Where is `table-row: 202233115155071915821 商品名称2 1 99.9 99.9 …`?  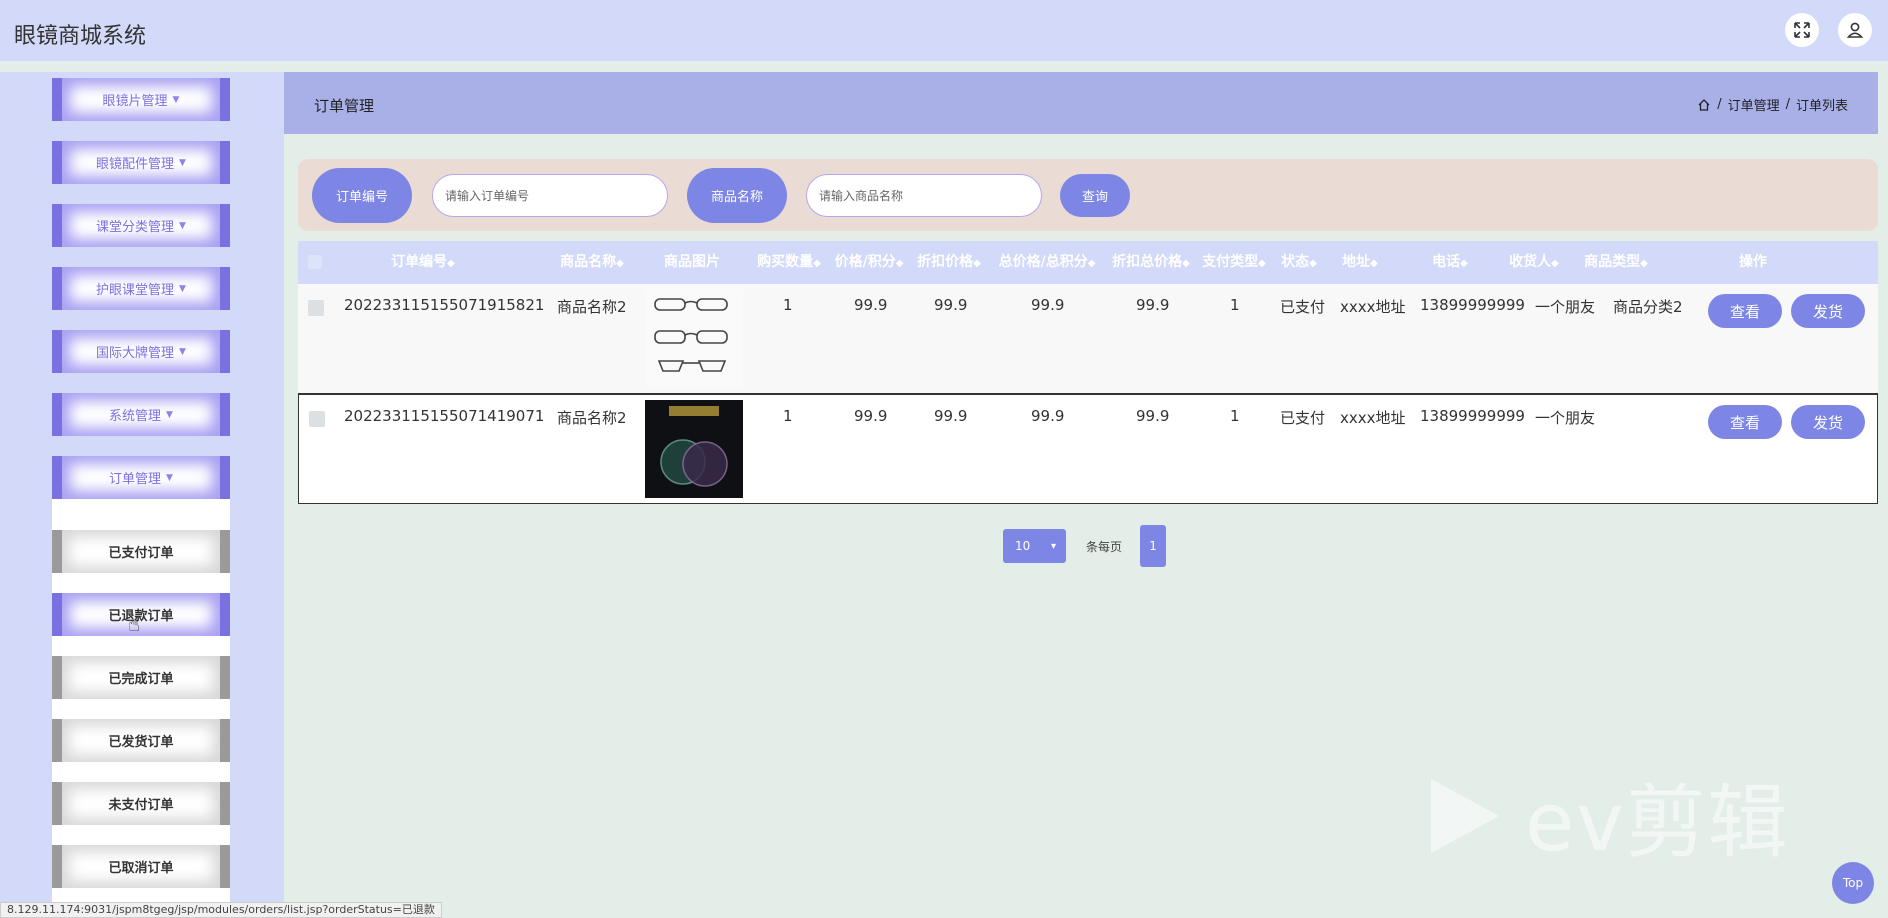
table-row: 202233115155071915821 商品名称2 1 99.9 99.9 … is located at coordinates (1088, 339).